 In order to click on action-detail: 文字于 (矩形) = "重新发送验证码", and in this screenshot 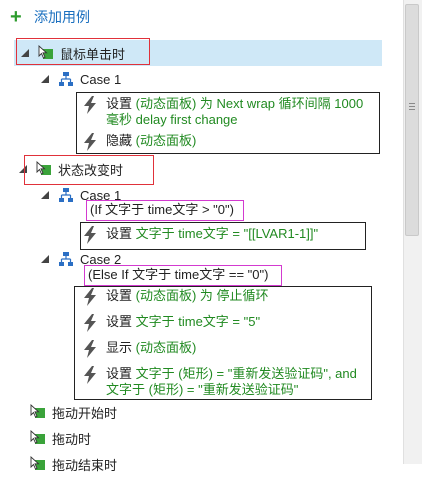, I will do `click(246, 373)`.